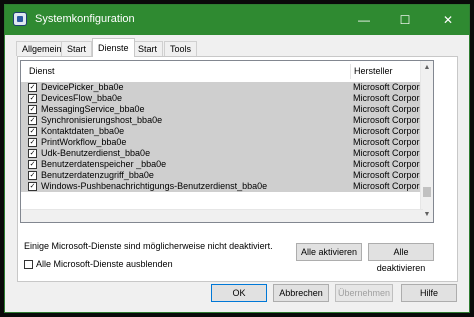  What do you see at coordinates (350, 71) in the screenshot?
I see `header-divider` at bounding box center [350, 71].